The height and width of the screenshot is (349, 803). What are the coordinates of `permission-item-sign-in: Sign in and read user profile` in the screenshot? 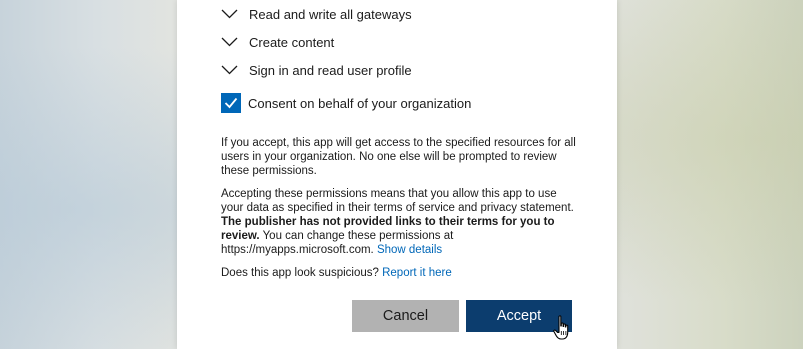 It's located at (316, 70).